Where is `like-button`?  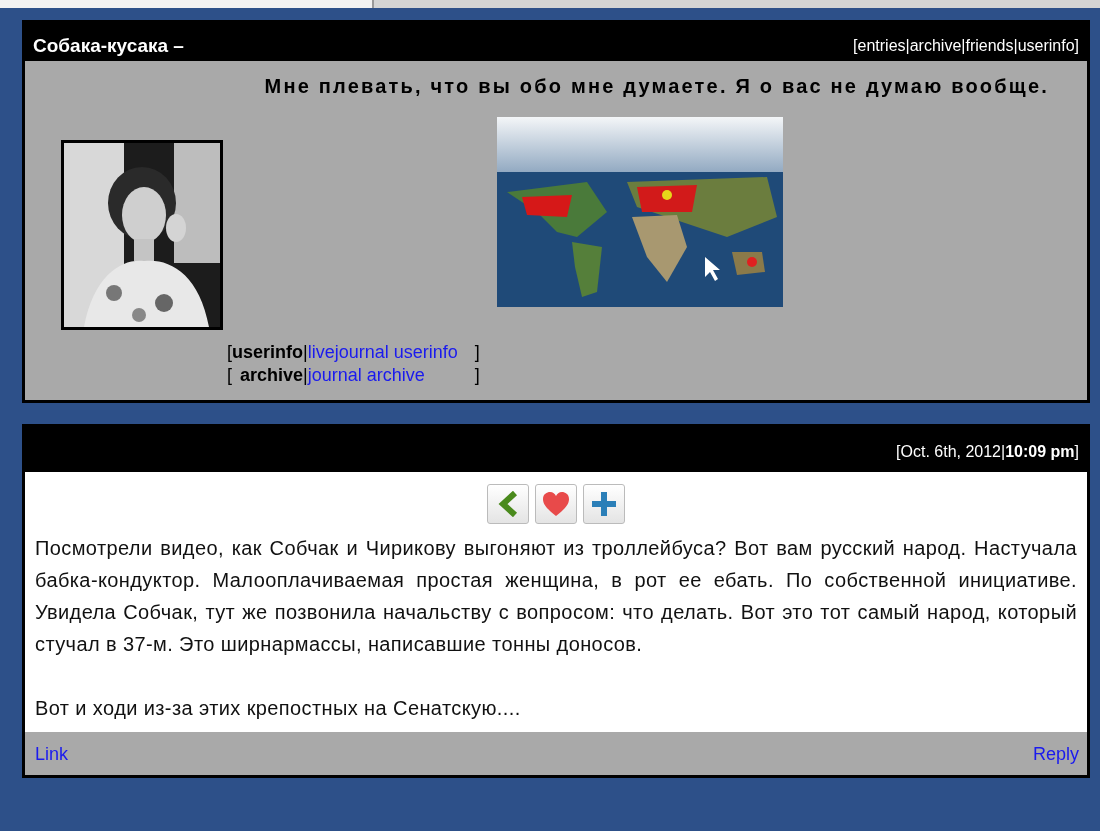 like-button is located at coordinates (556, 504).